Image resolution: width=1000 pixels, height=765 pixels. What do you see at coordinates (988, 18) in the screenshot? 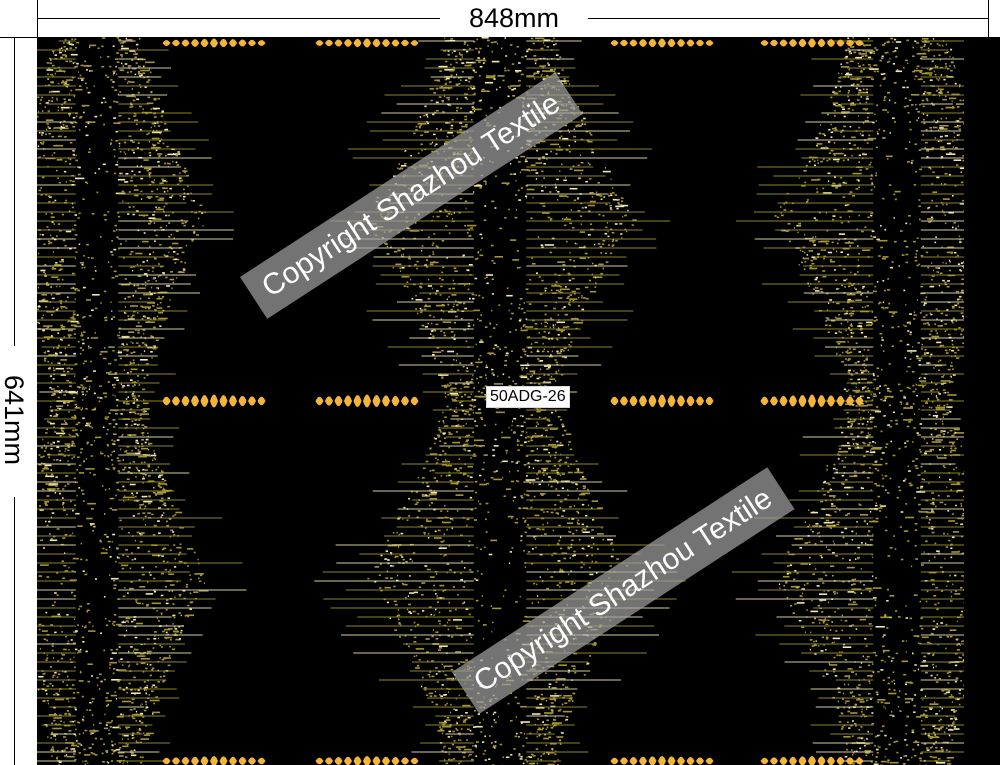
I see `width-ruler-right-tick` at bounding box center [988, 18].